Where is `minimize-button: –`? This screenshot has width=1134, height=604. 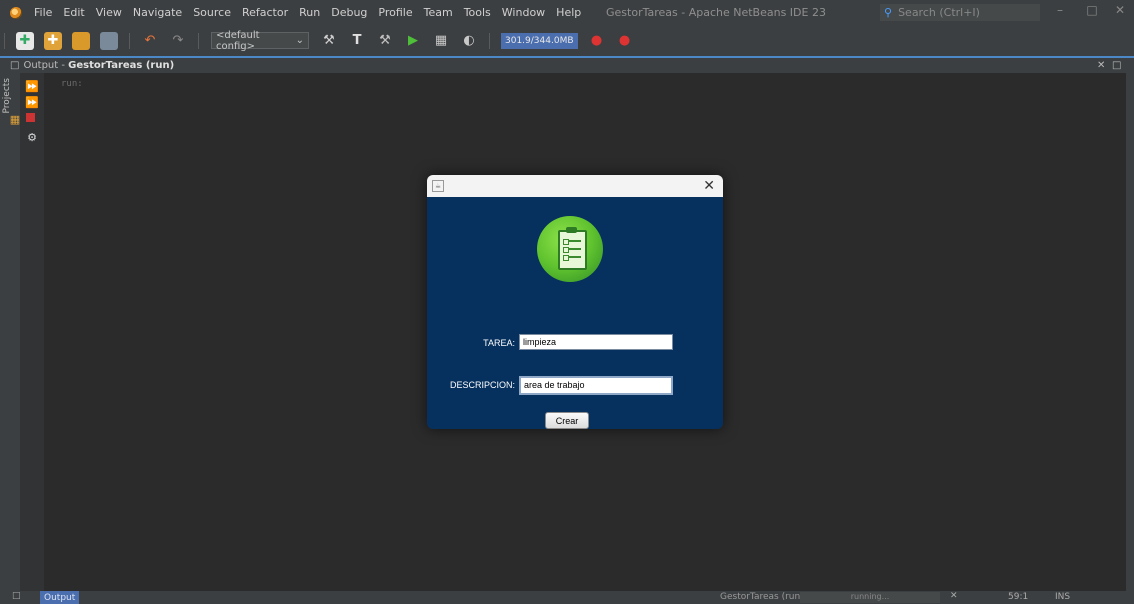
minimize-button: – is located at coordinates (1060, 10).